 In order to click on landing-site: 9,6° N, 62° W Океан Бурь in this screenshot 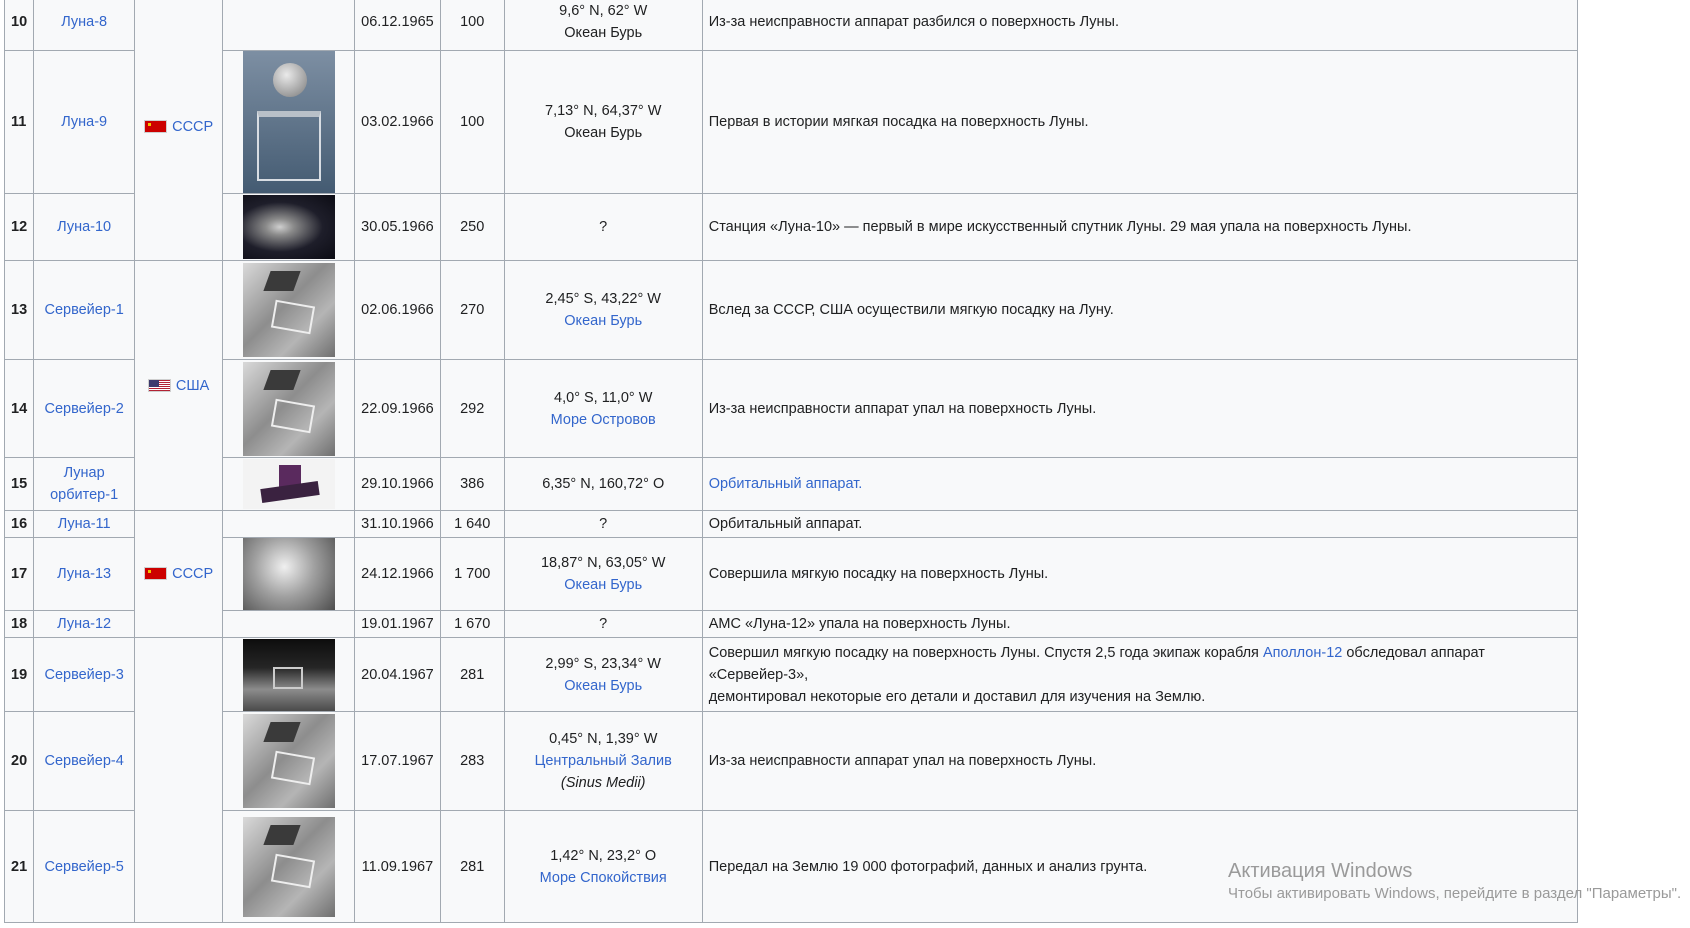, I will do `click(603, 25)`.